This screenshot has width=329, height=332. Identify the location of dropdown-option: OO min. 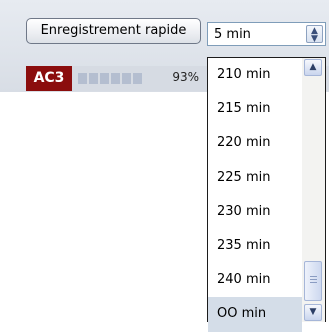
(255, 314).